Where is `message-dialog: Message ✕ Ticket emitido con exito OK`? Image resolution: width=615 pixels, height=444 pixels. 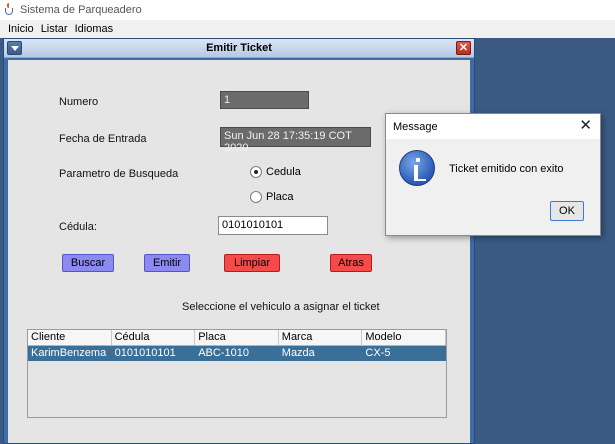 message-dialog: Message ✕ Ticket emitido con exito OK is located at coordinates (493, 174).